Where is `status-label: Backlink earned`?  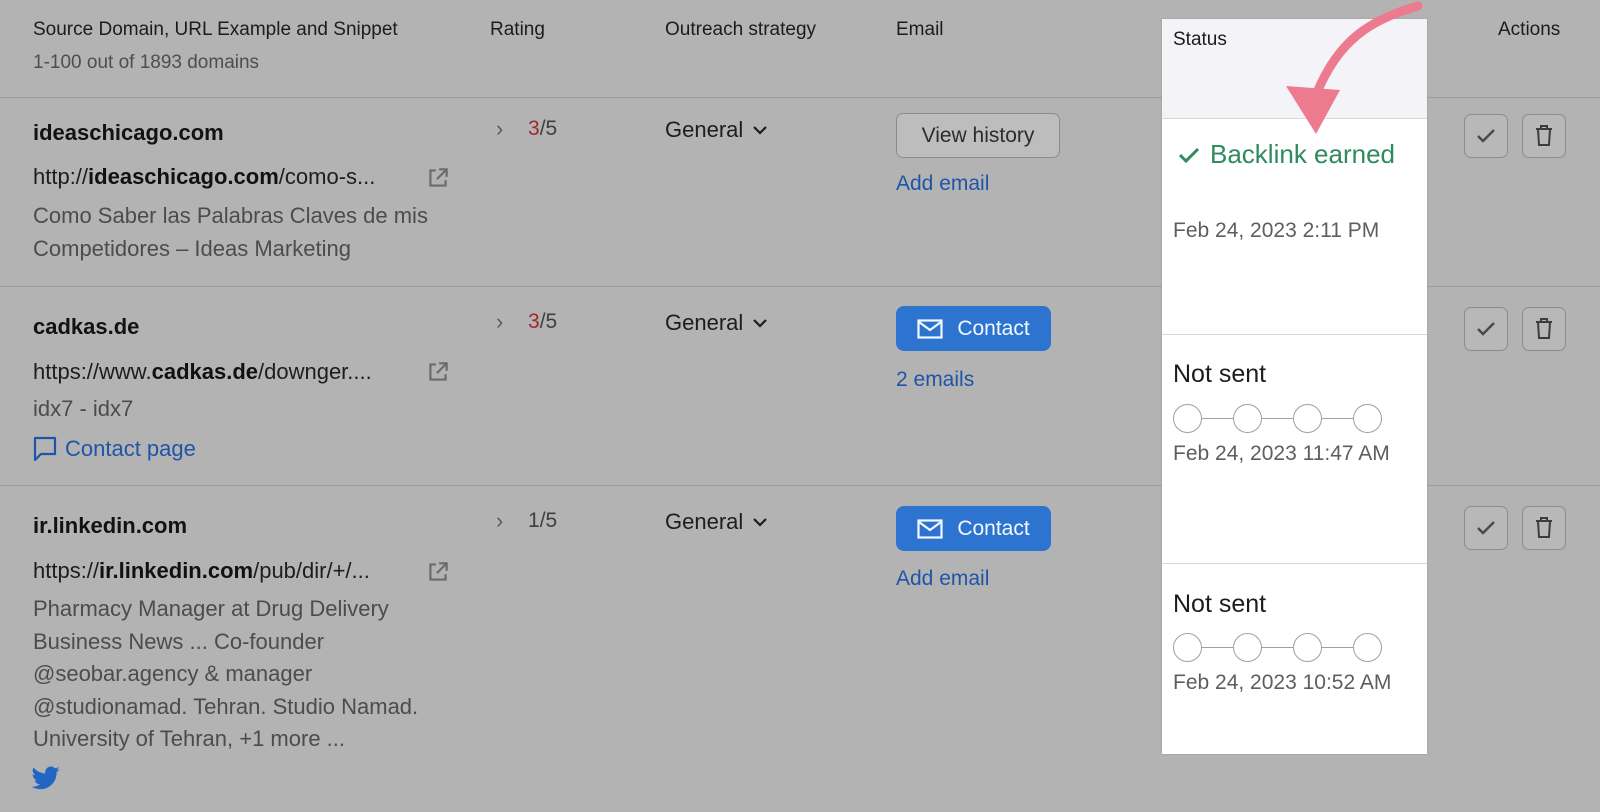 status-label: Backlink earned is located at coordinates (1302, 154).